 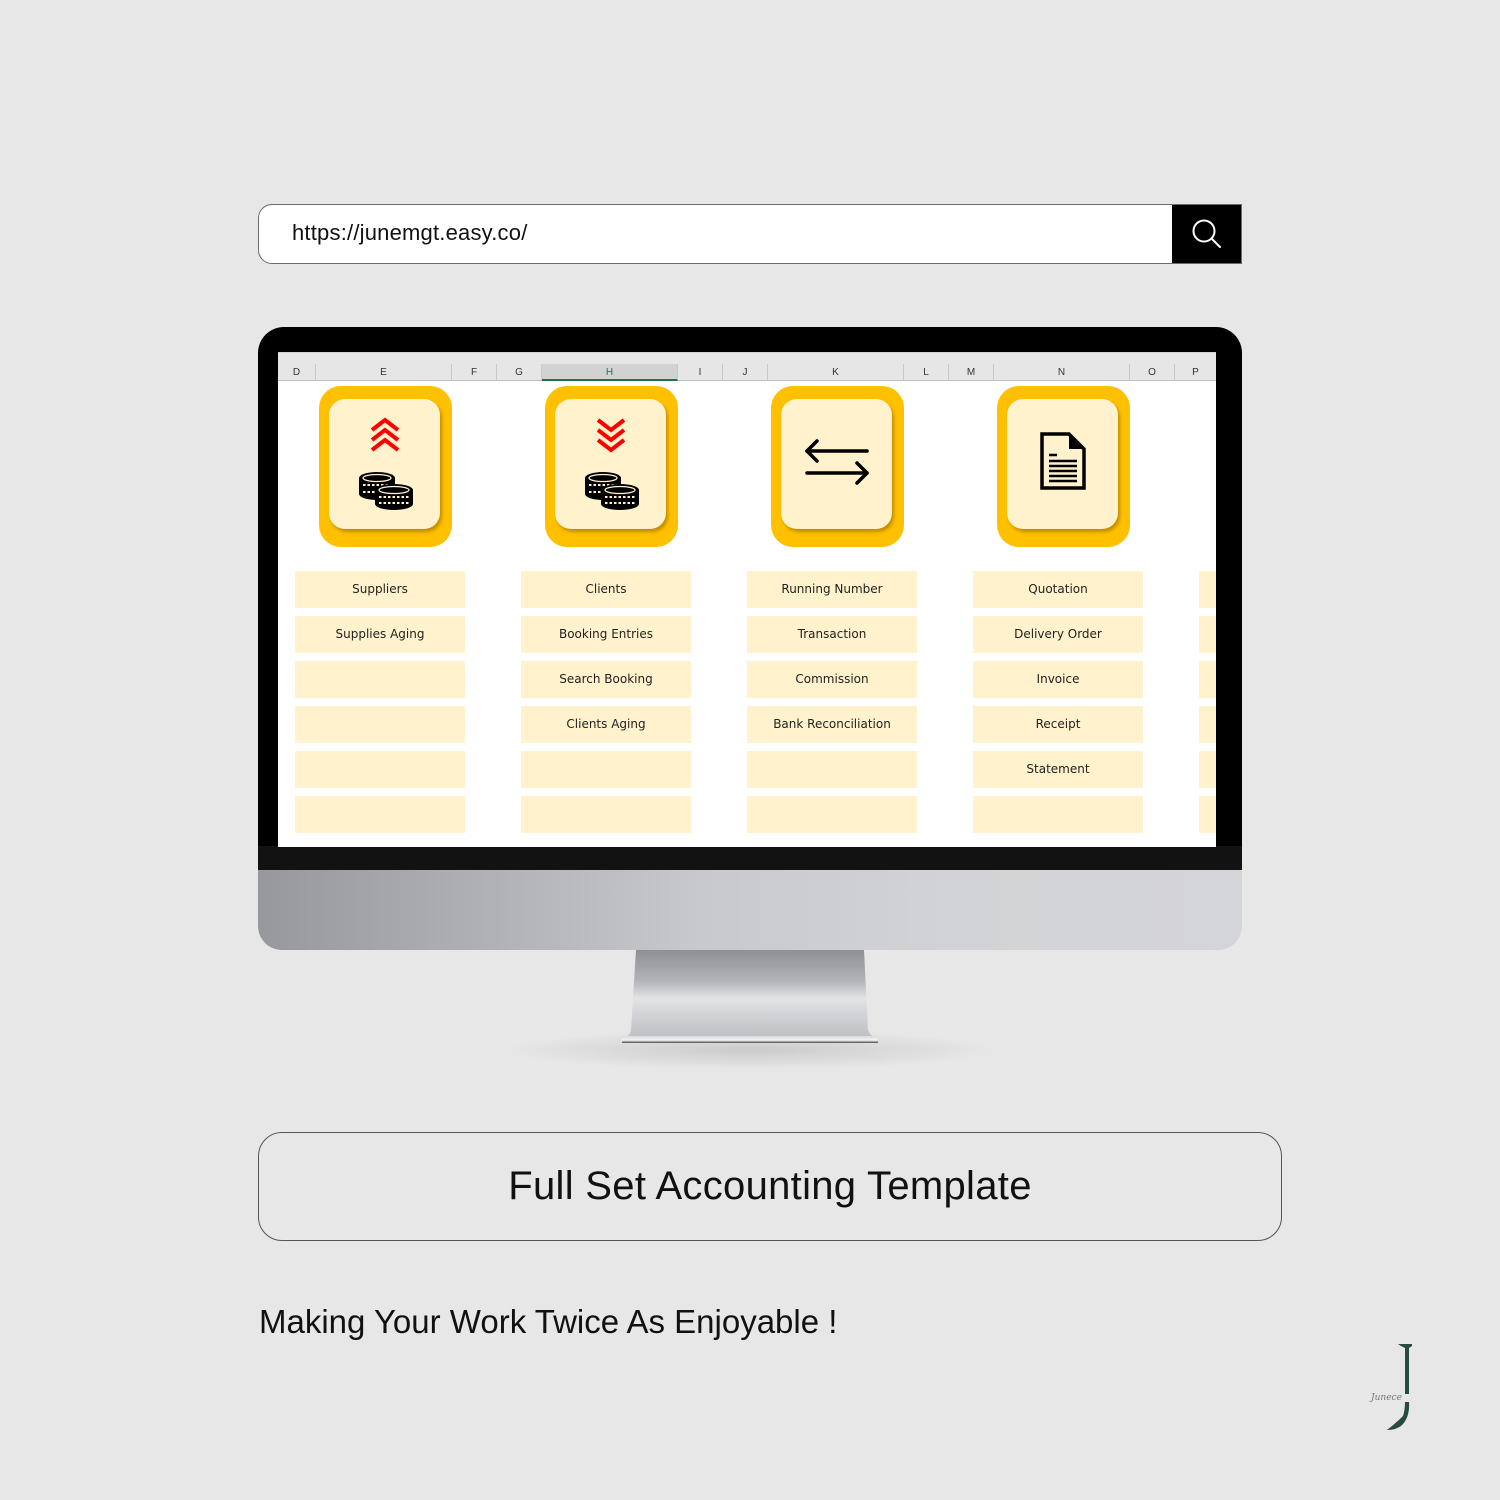 I want to click on brand-logo: Junece, so click(x=1390, y=1387).